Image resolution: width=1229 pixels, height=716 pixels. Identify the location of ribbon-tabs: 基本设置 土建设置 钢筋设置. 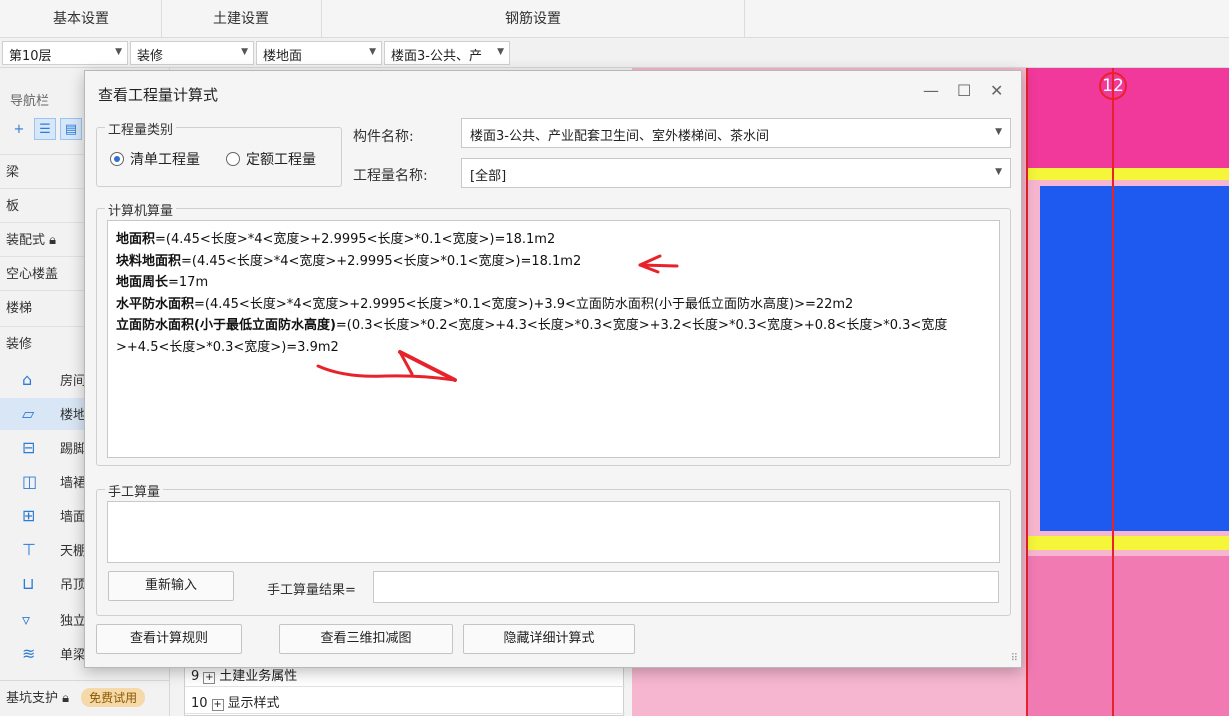
(614, 19).